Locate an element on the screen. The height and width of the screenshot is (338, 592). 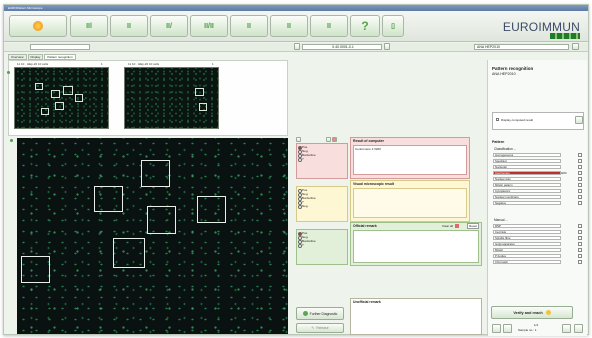
plate-button-1: IIl is located at coordinates (89, 26).